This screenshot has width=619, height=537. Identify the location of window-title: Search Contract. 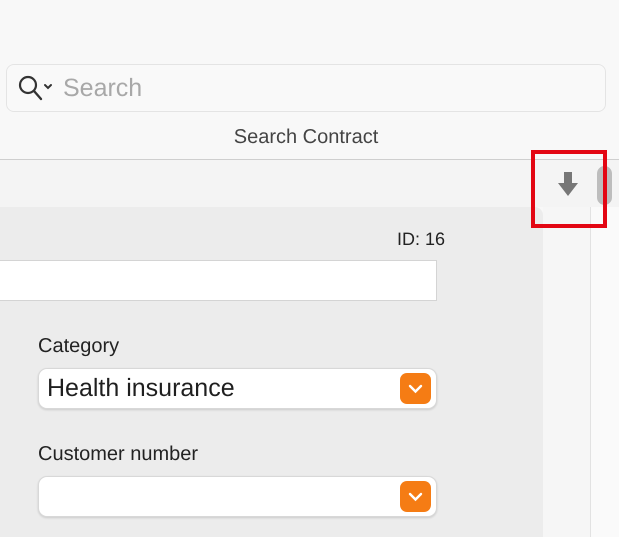
(306, 137).